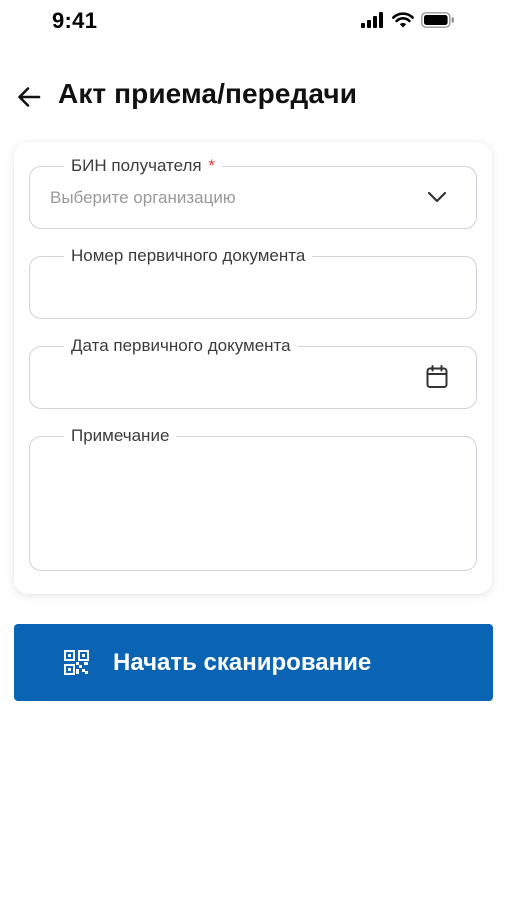 The image size is (507, 900). I want to click on required-mark: *, so click(211, 165).